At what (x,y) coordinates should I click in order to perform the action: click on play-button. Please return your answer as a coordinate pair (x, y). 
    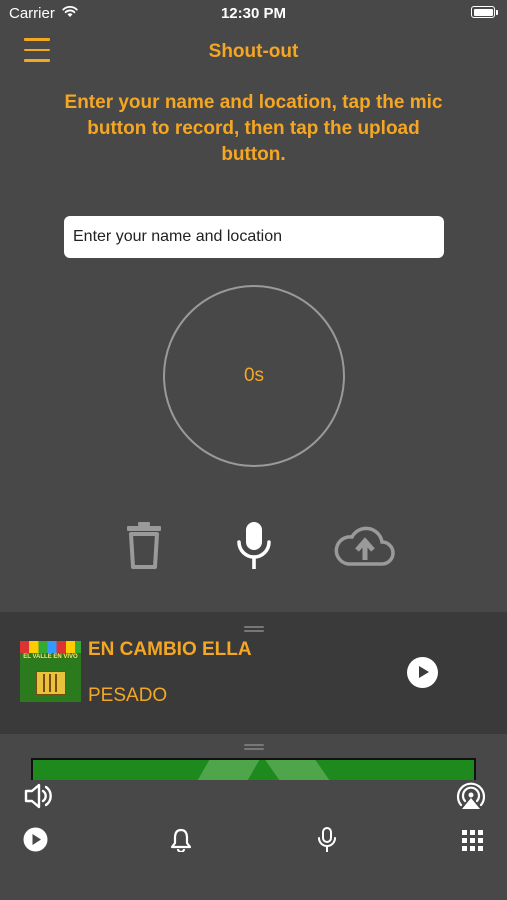
    Looking at the image, I should click on (422, 672).